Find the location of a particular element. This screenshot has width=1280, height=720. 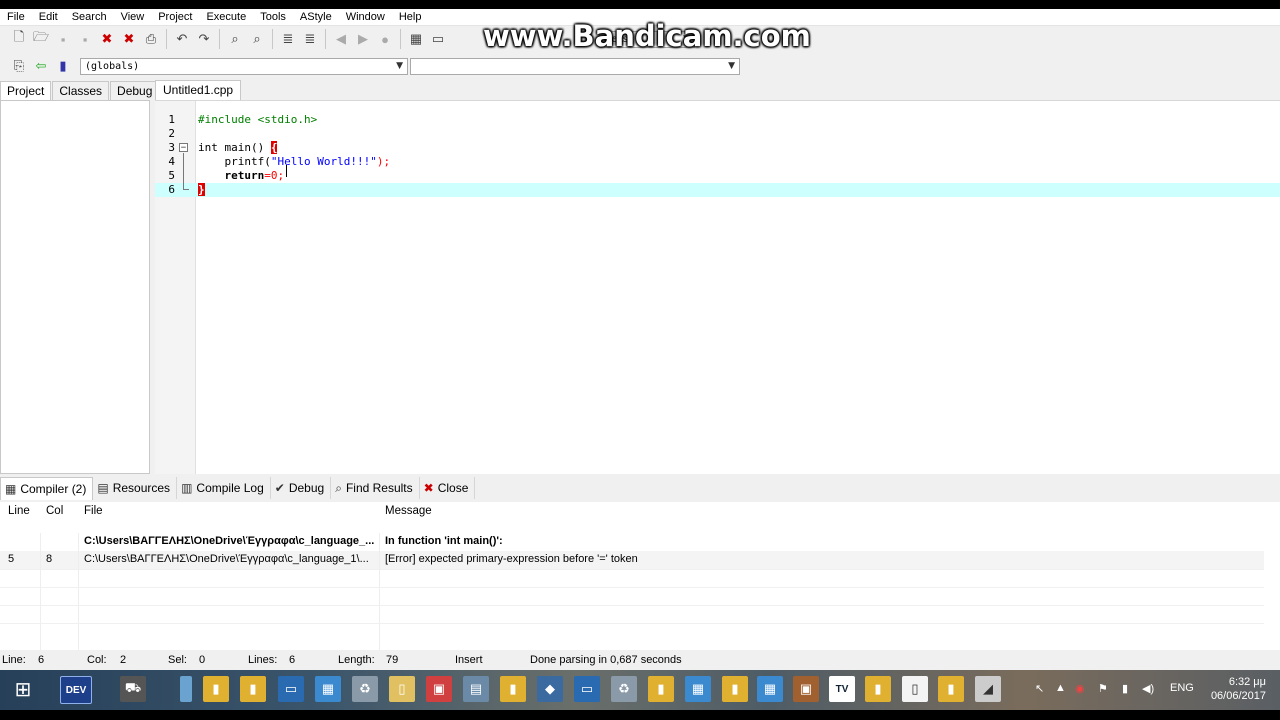

tab-classes: Classes is located at coordinates (81, 91).